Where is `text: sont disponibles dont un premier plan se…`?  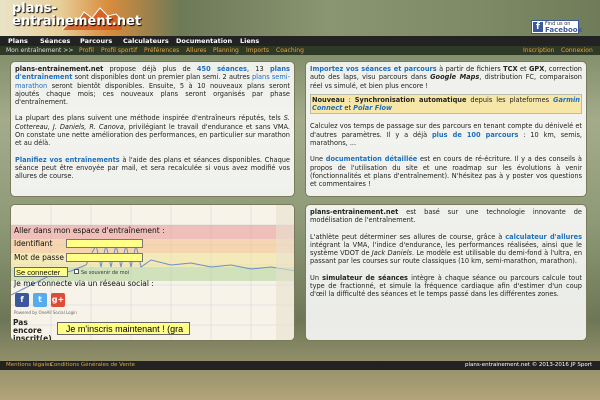 text: sont disponibles dont un premier plan se… is located at coordinates (162, 77).